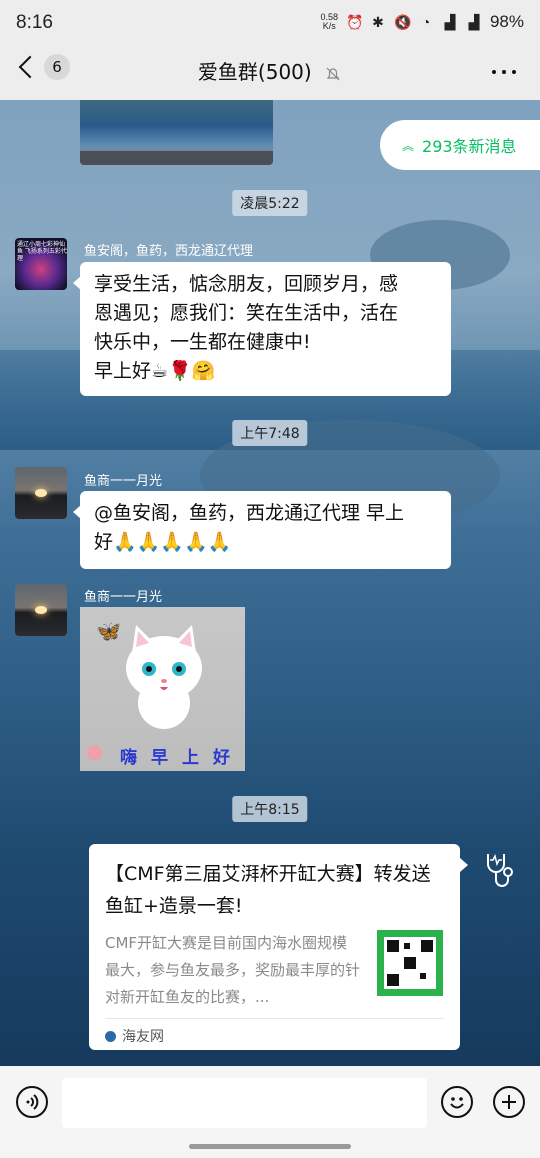 Image resolution: width=540 pixels, height=1158 pixels. I want to click on message-text: 享受生活，惦念朋友，回顾岁月，感, so click(246, 284).